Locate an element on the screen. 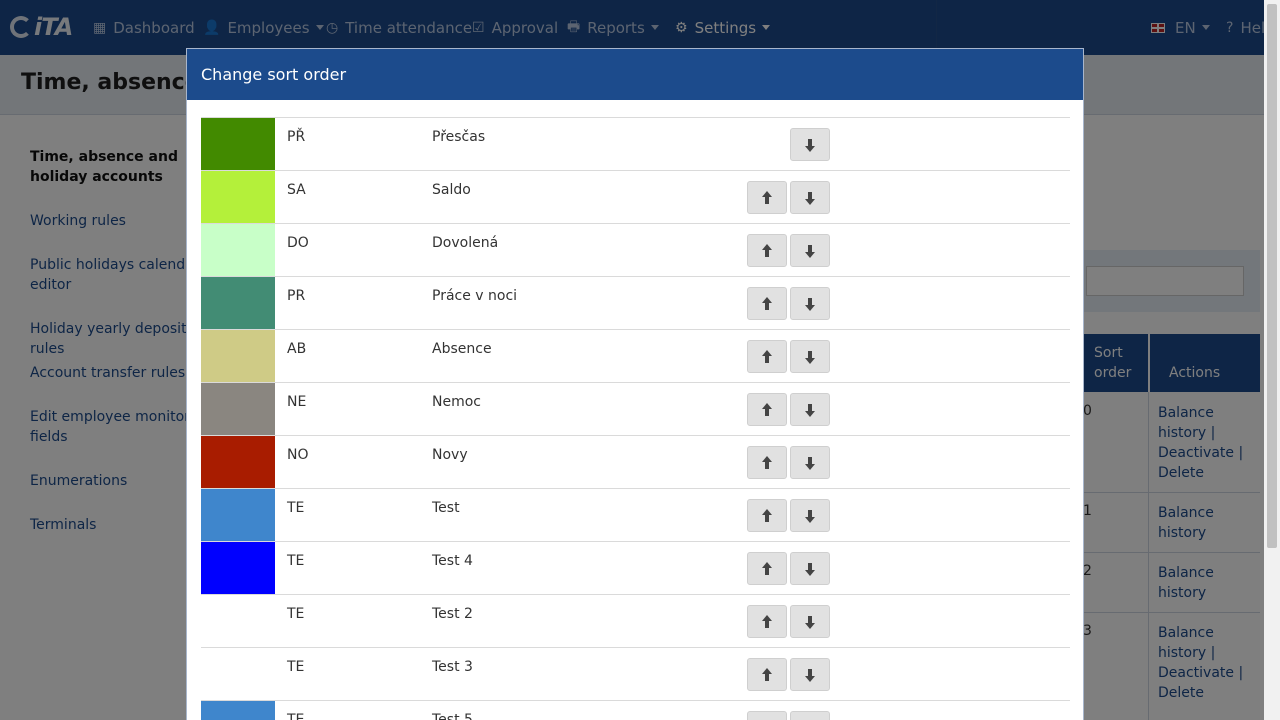  sort-order-row: NE Nemoc is located at coordinates (635, 408).